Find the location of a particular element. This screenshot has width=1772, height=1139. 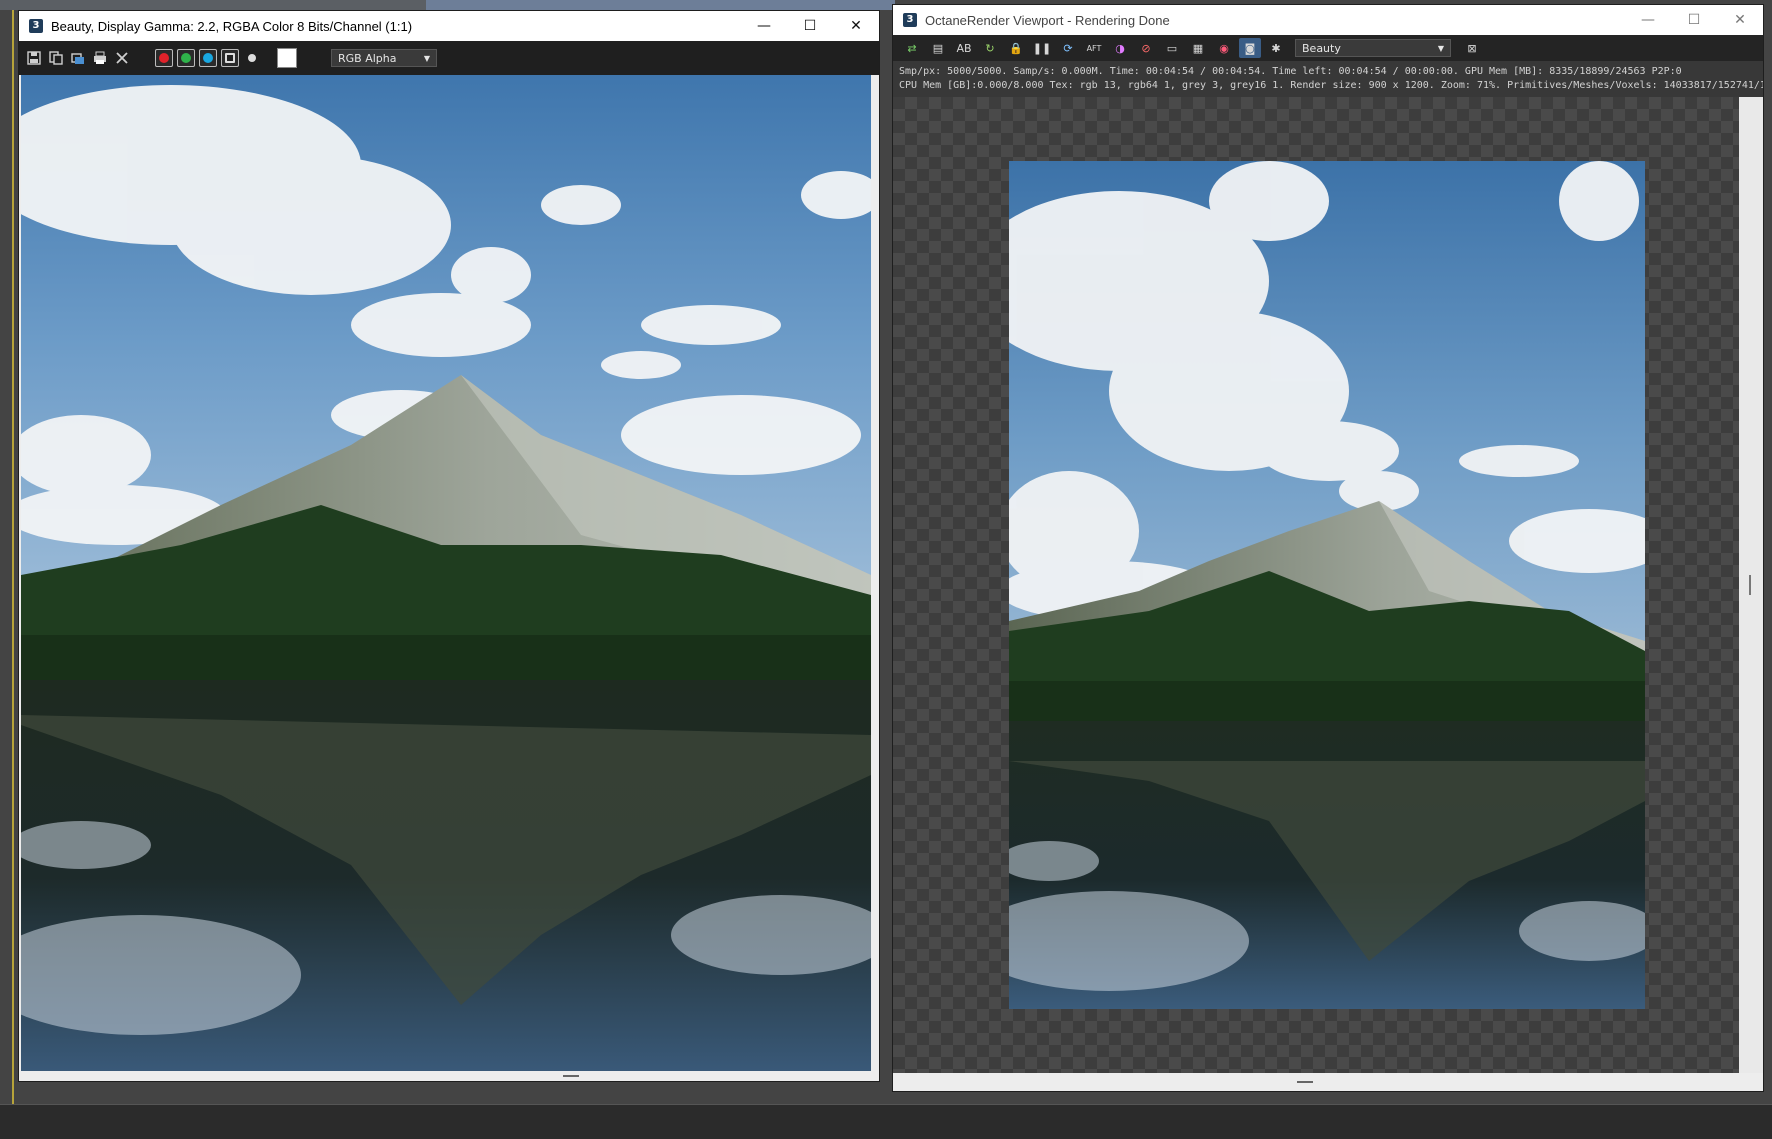

frame-buffer-window-controls: — ☐ ✕ is located at coordinates (810, 26).